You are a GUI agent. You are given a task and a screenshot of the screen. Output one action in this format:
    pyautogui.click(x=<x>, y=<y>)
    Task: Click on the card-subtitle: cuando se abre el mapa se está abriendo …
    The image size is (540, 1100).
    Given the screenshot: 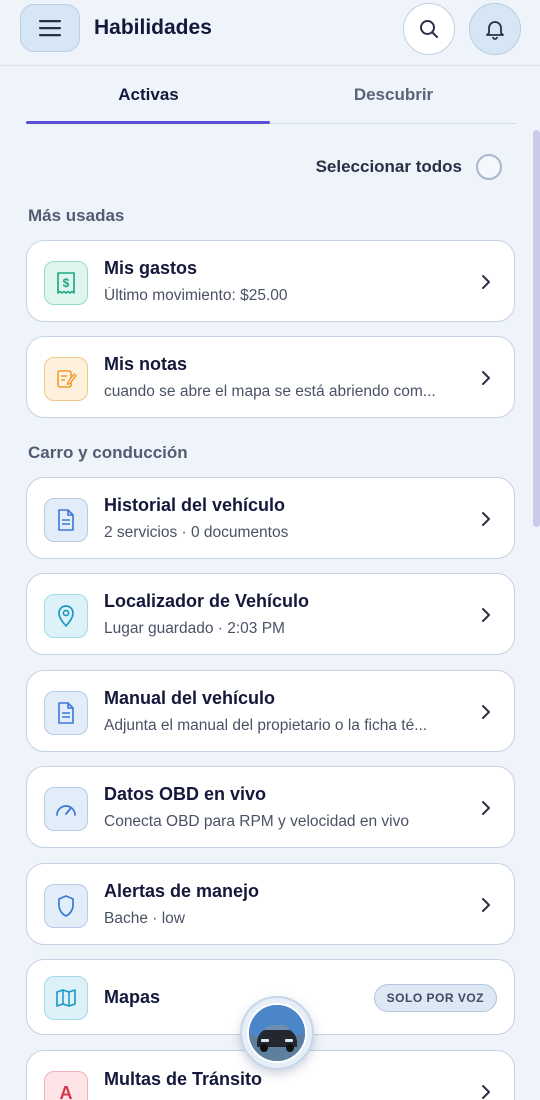 What is the action you would take?
    pyautogui.click(x=270, y=391)
    